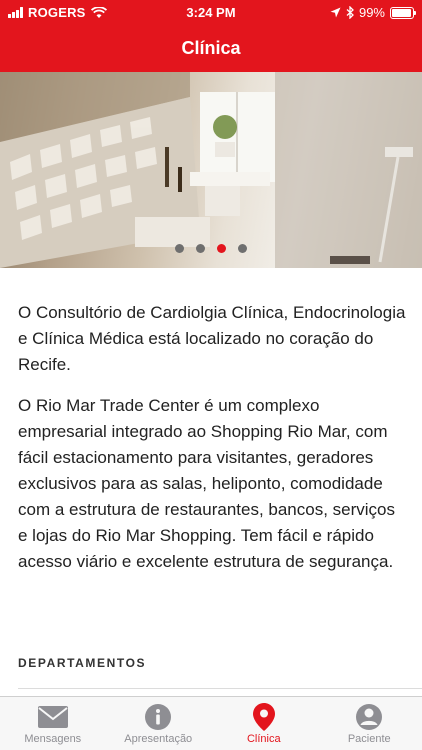 The width and height of the screenshot is (422, 750). What do you see at coordinates (158, 739) in the screenshot?
I see `tab-label: Apresentação` at bounding box center [158, 739].